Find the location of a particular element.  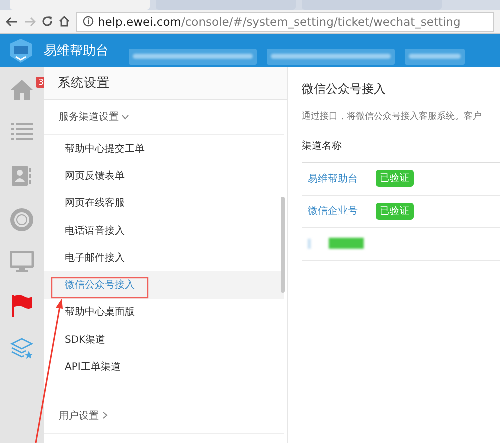

forward-icon is located at coordinates (30, 21).